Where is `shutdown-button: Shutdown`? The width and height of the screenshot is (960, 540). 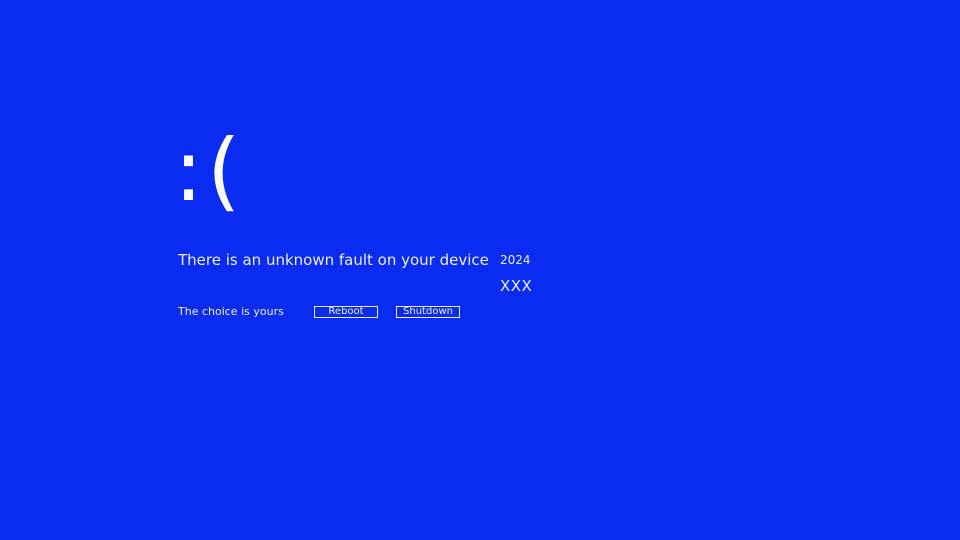
shutdown-button: Shutdown is located at coordinates (428, 312).